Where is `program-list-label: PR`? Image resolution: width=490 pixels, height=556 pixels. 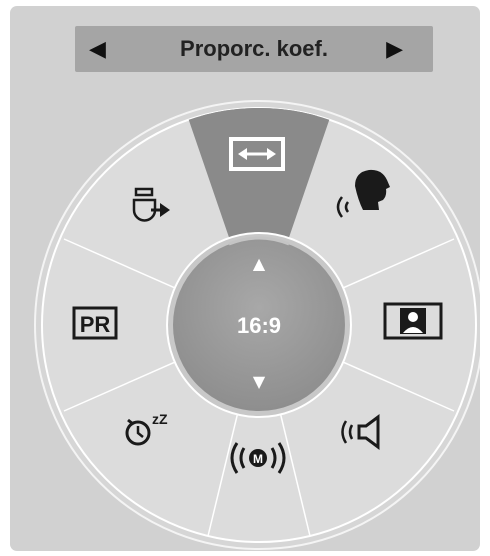 program-list-label: PR is located at coordinates (95, 324).